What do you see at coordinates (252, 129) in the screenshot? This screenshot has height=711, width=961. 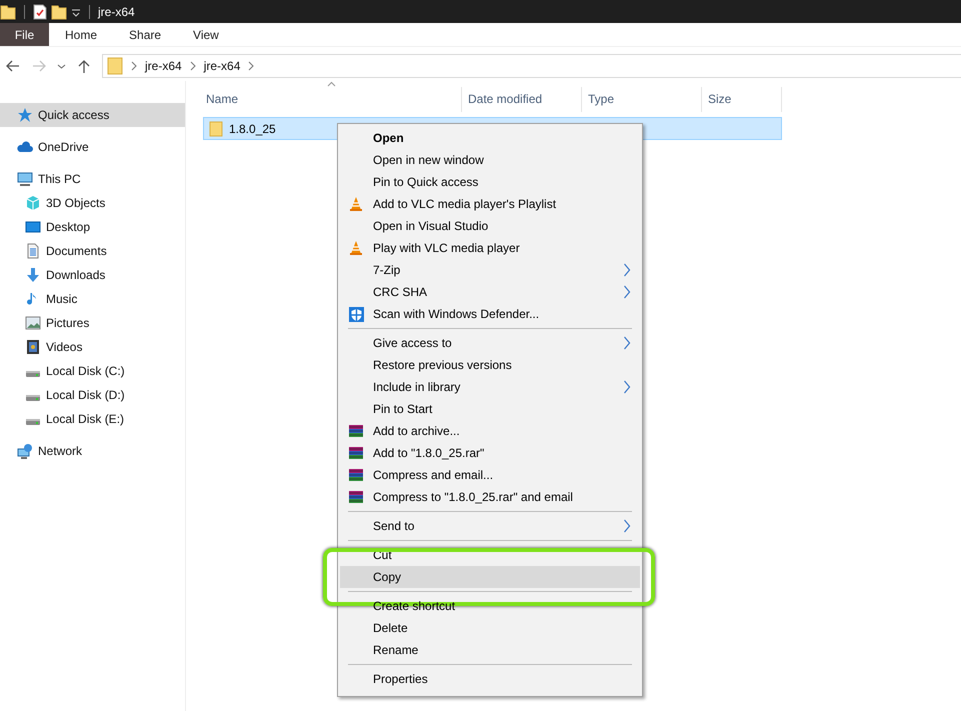 I see `file-name: 1.8.0_25` at bounding box center [252, 129].